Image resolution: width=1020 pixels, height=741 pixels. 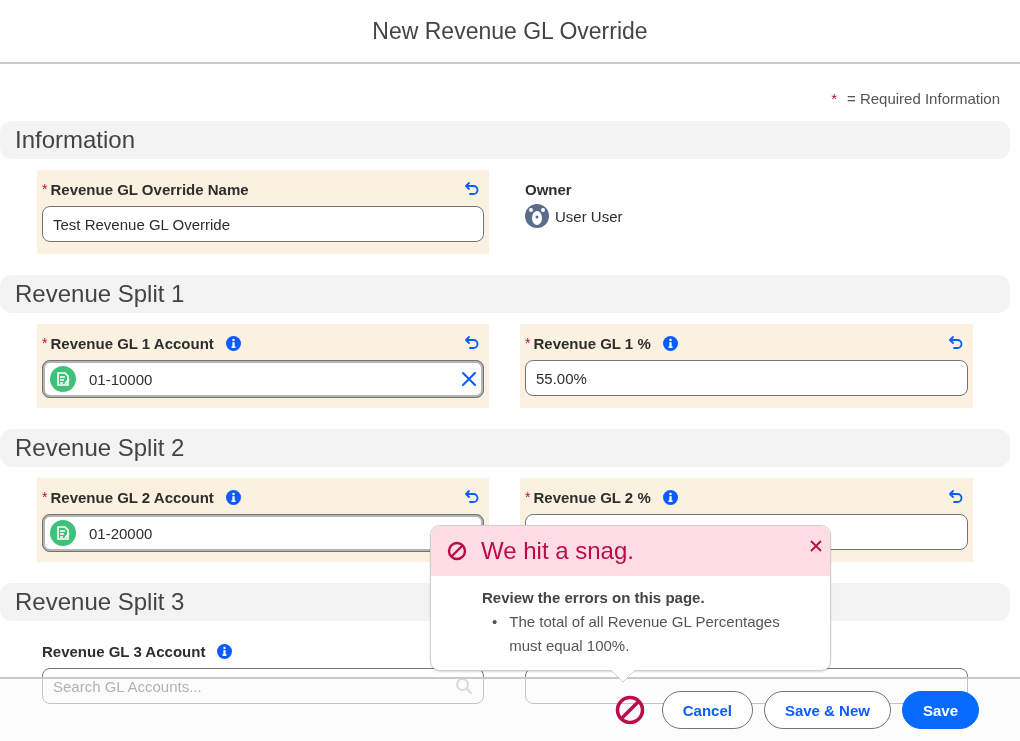 What do you see at coordinates (505, 294) in the screenshot?
I see `section-header: Revenue Split 1` at bounding box center [505, 294].